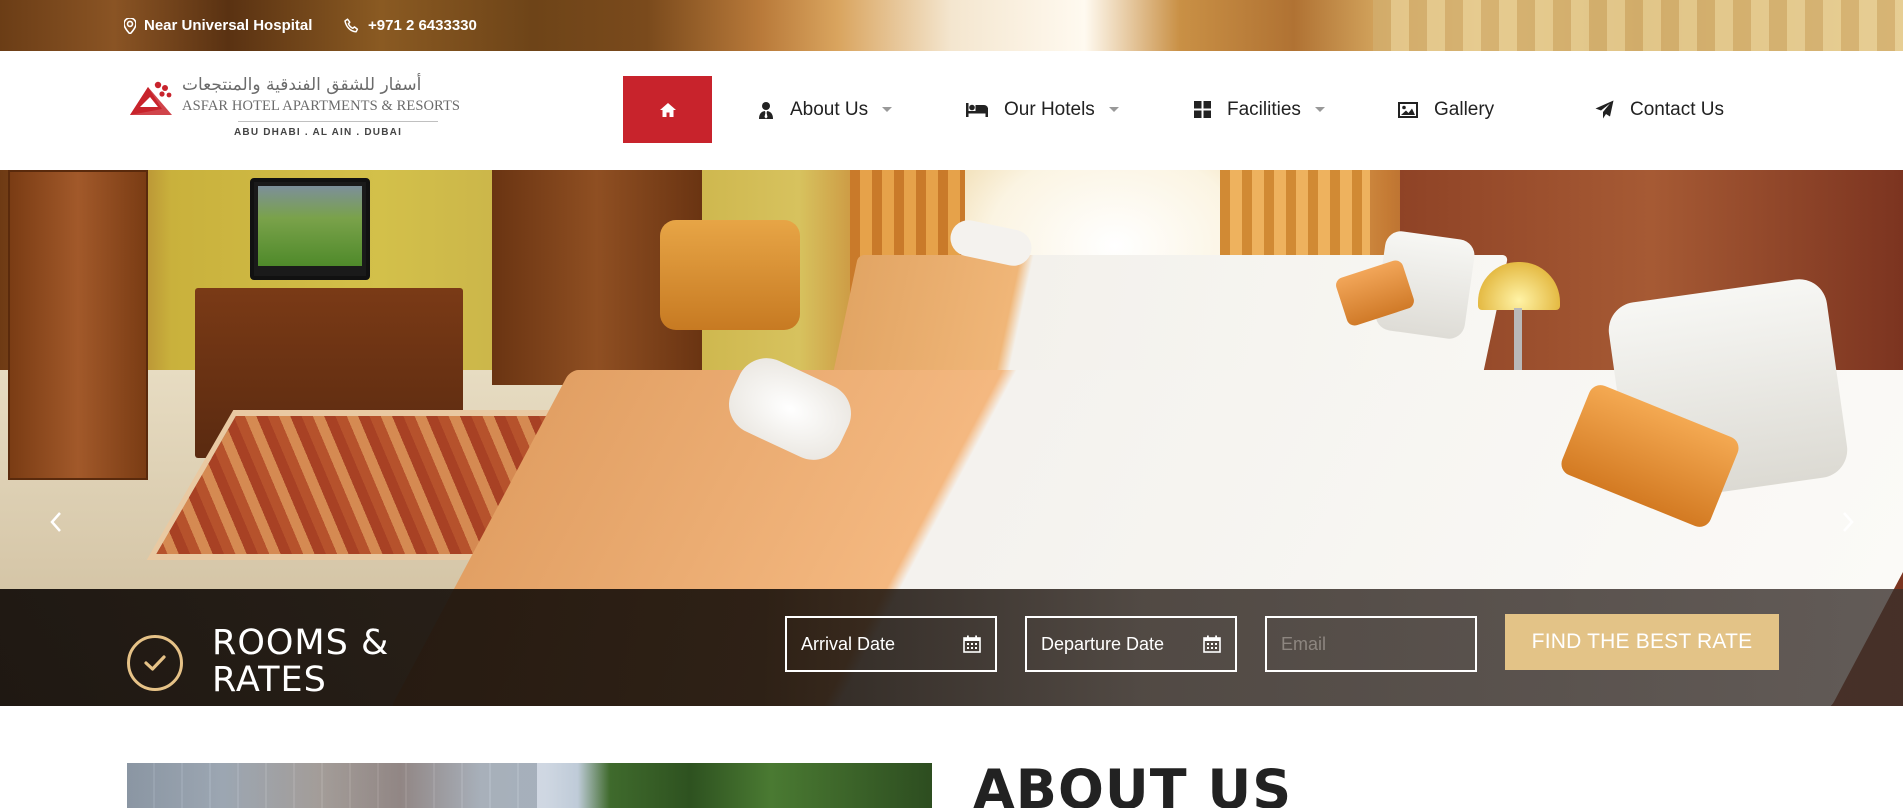 The height and width of the screenshot is (808, 1903). Describe the element at coordinates (951, 25) in the screenshot. I see `top-bar: Near Universal Hospital +971 2 6433330` at that location.